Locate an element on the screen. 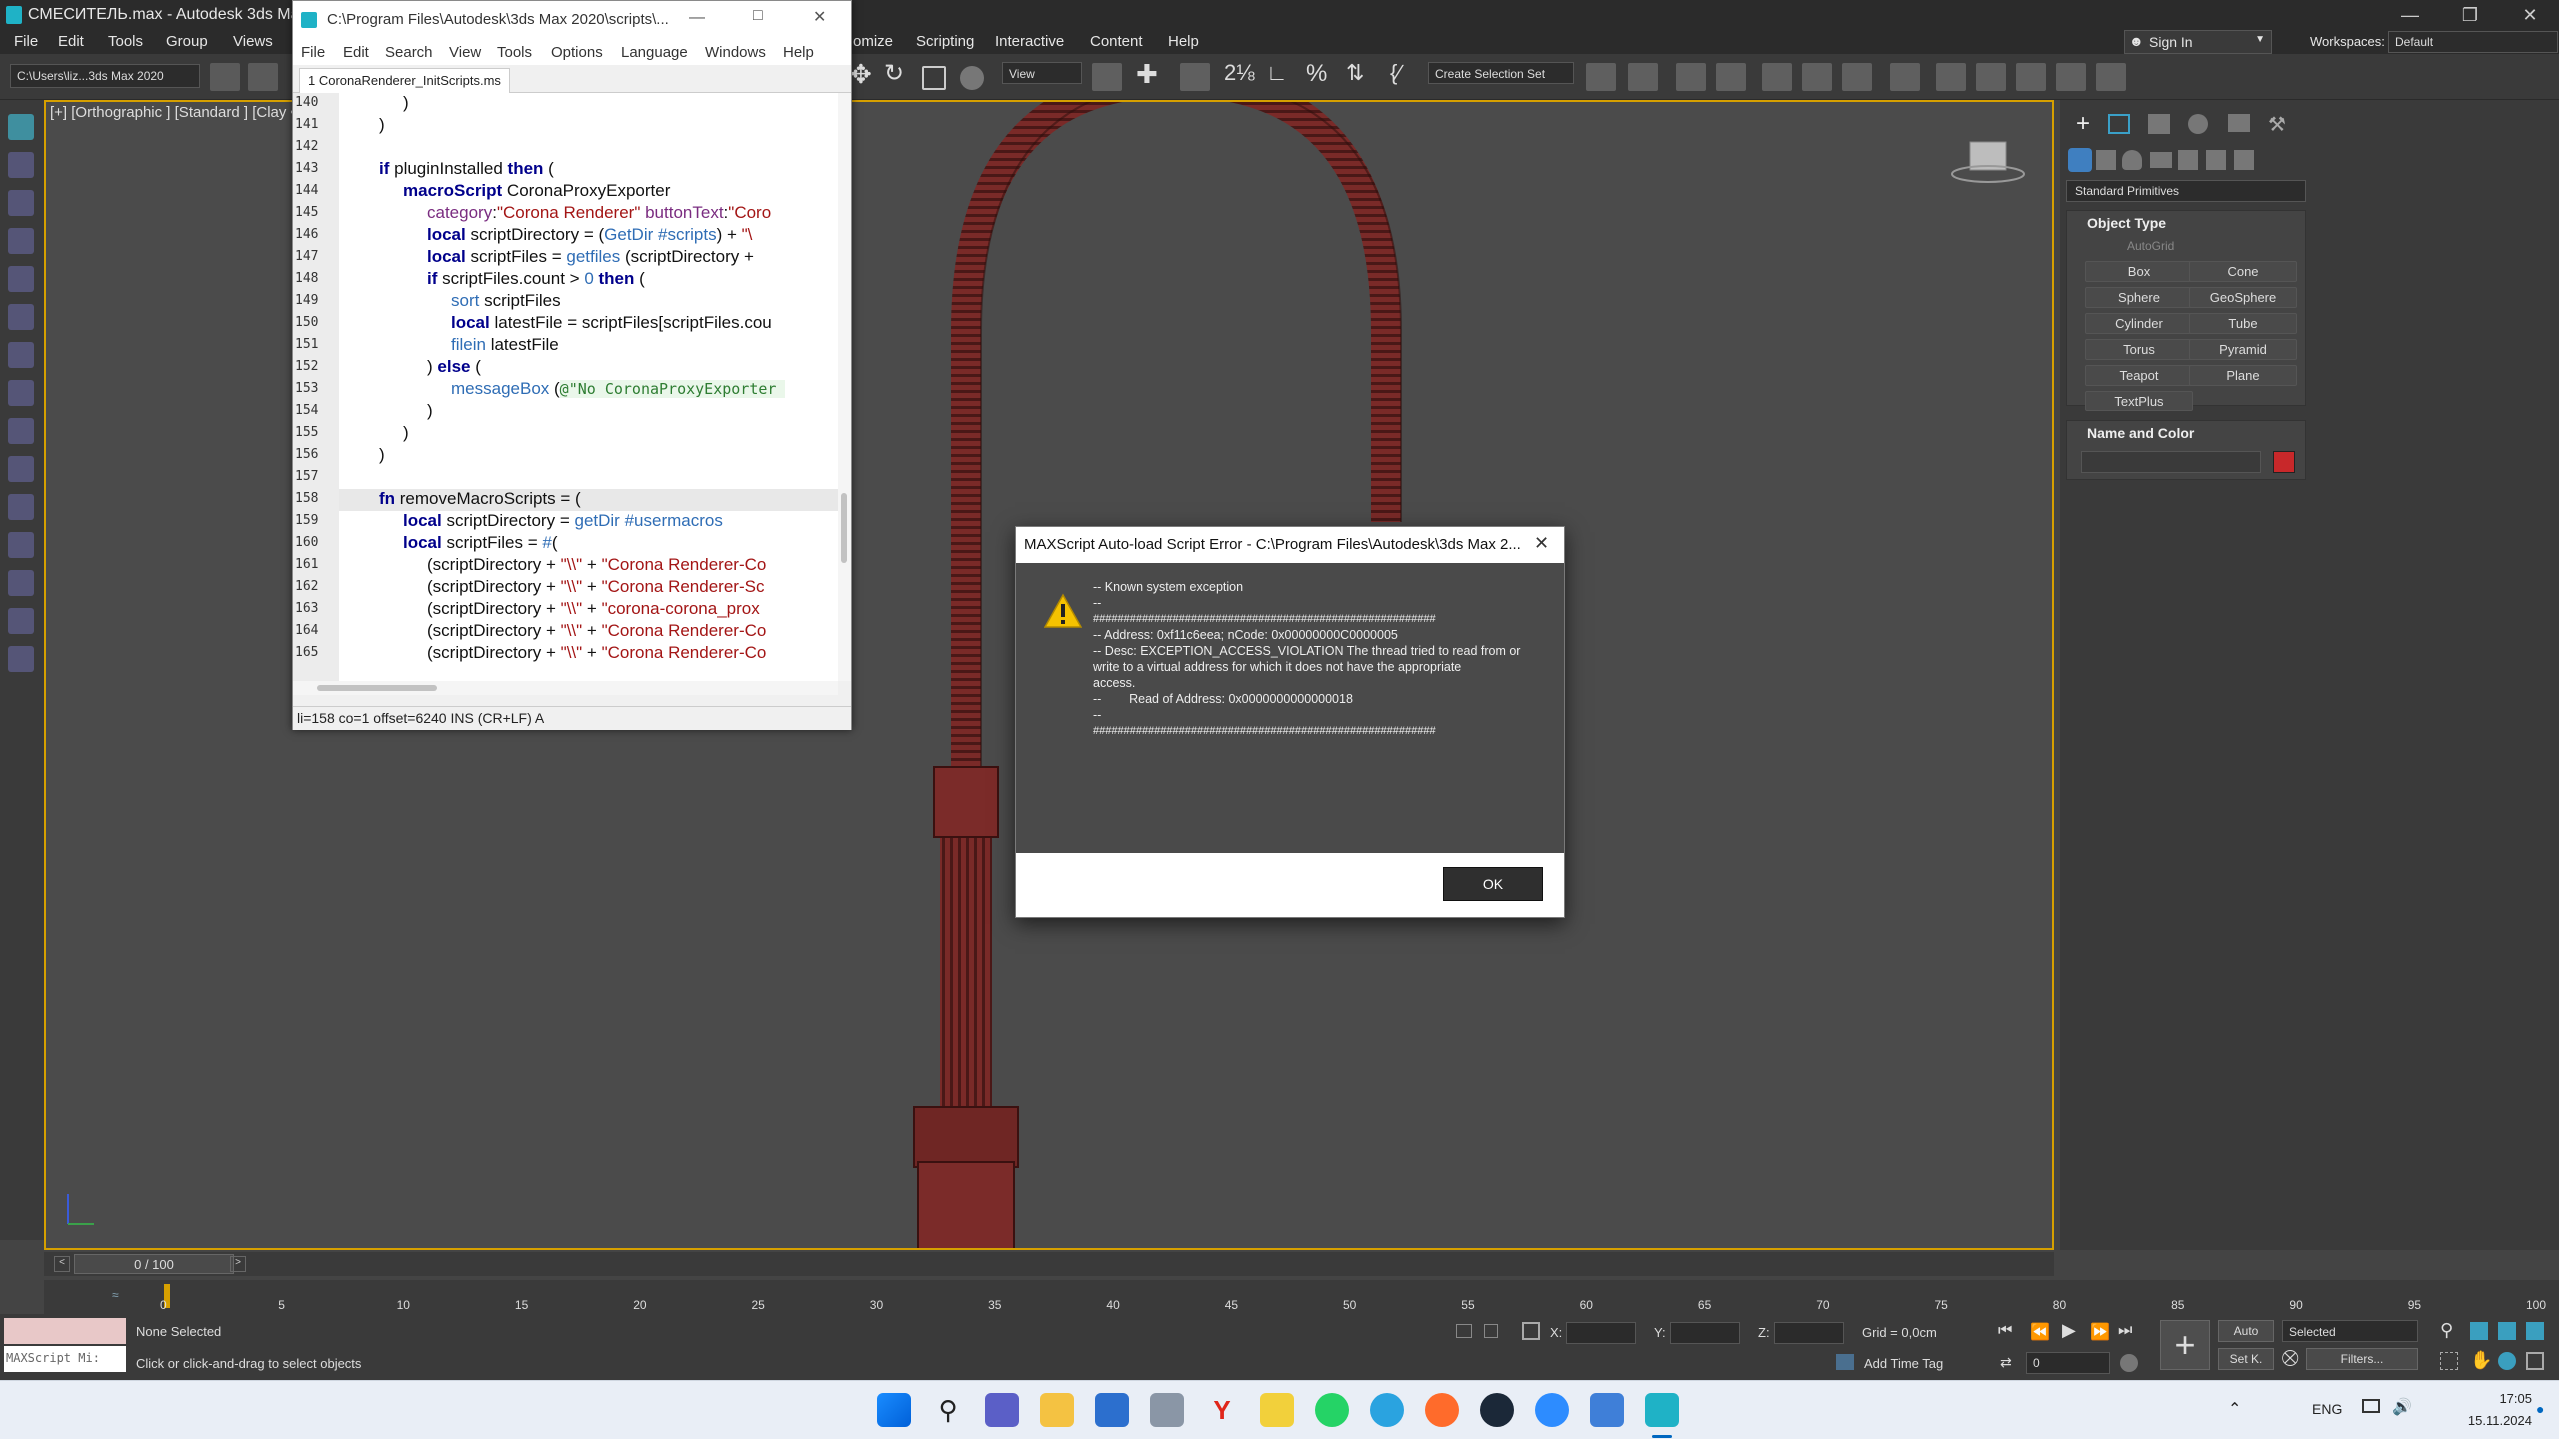 The width and height of the screenshot is (2559, 1439). menu-tools: Tools is located at coordinates (125, 41).